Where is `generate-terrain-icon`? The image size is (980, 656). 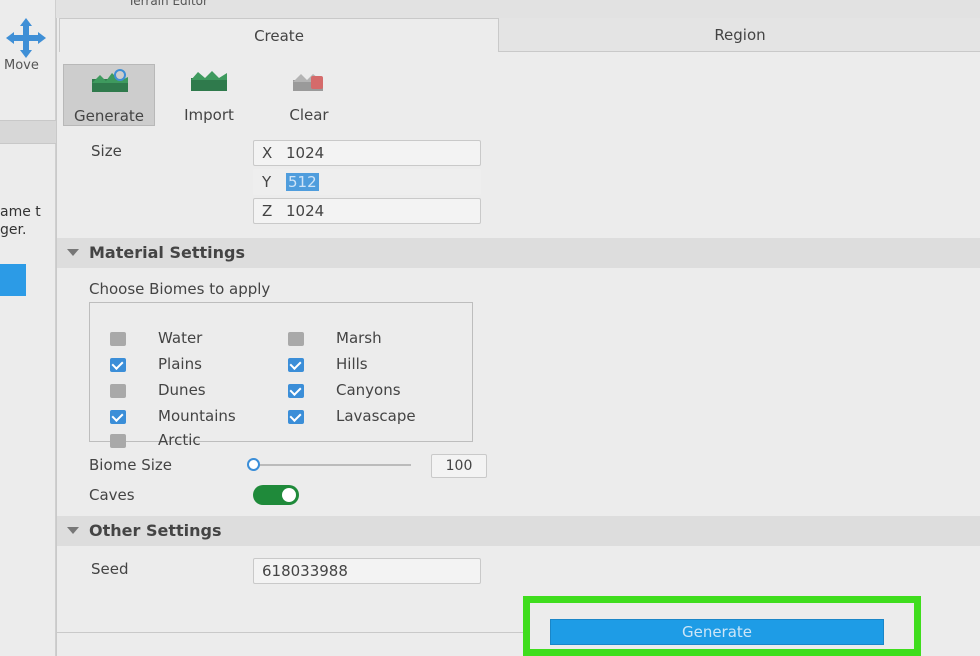
generate-terrain-icon is located at coordinates (110, 80).